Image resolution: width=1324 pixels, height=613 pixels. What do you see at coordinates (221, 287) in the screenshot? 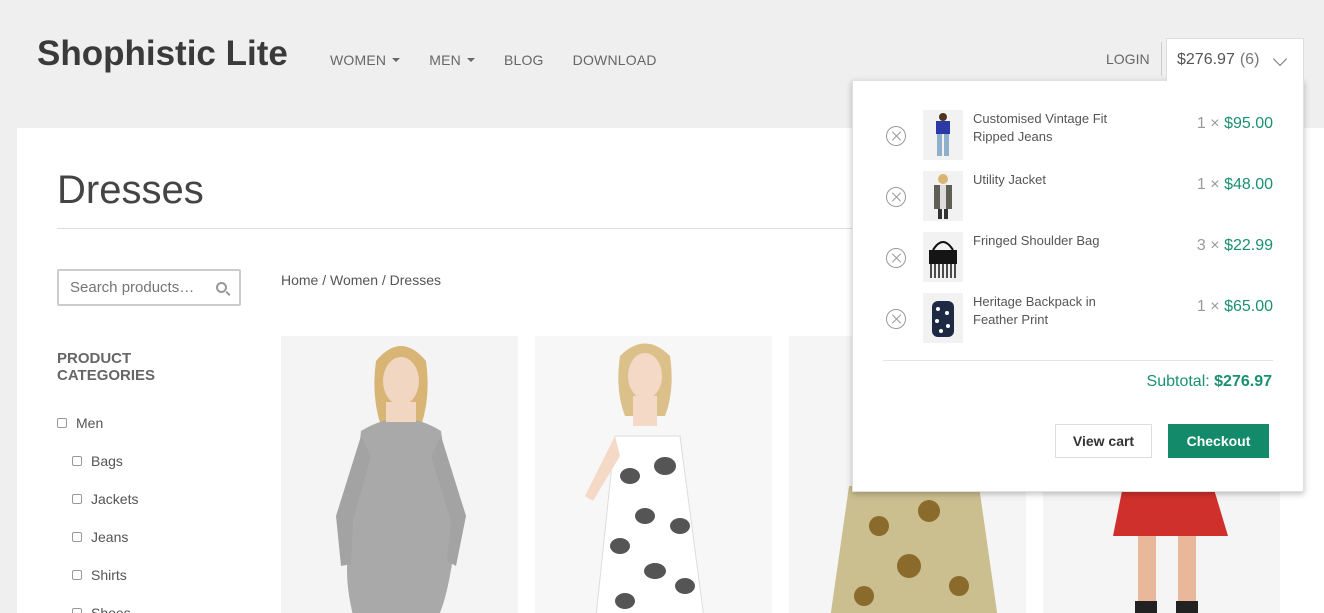
I see `search-icon` at bounding box center [221, 287].